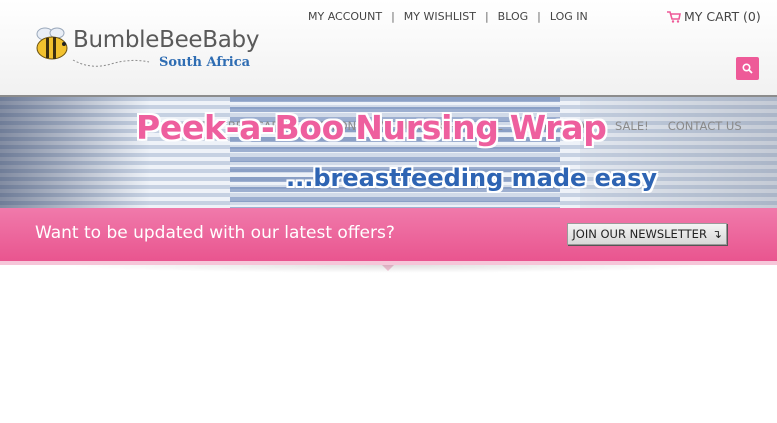 The width and height of the screenshot is (777, 423). I want to click on search-icon, so click(747, 68).